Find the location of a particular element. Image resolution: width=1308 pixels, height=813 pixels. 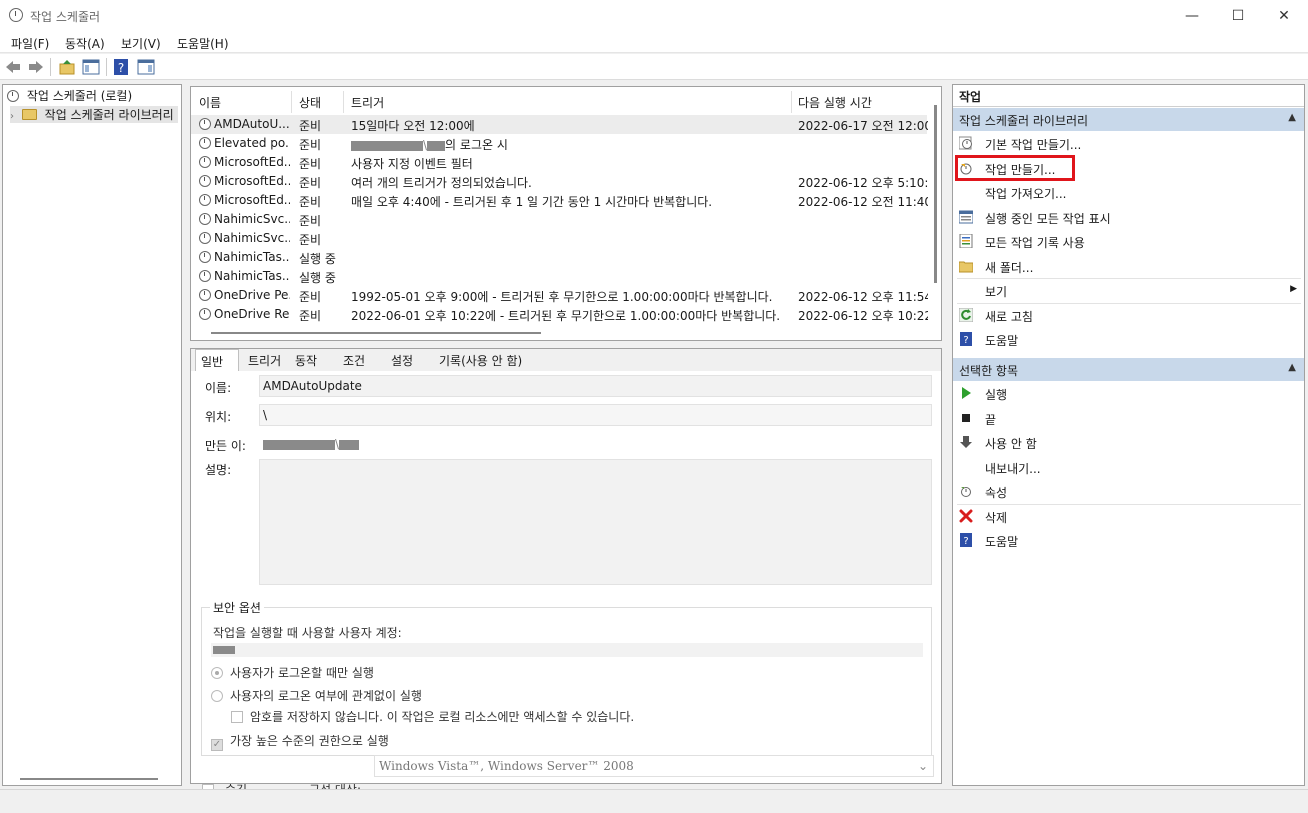

basic-task-icon is located at coordinates (965, 143).